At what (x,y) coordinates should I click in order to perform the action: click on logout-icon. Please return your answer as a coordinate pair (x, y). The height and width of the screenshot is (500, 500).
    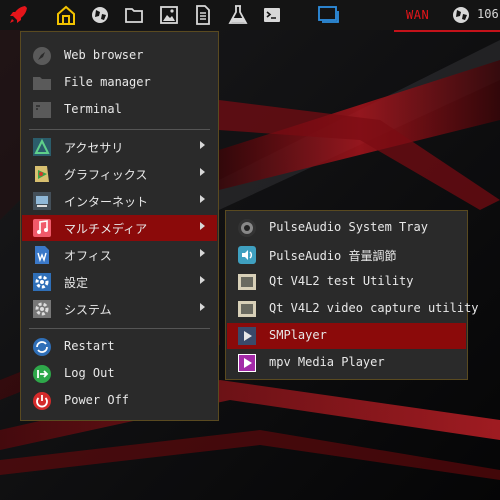
    Looking at the image, I should click on (42, 374).